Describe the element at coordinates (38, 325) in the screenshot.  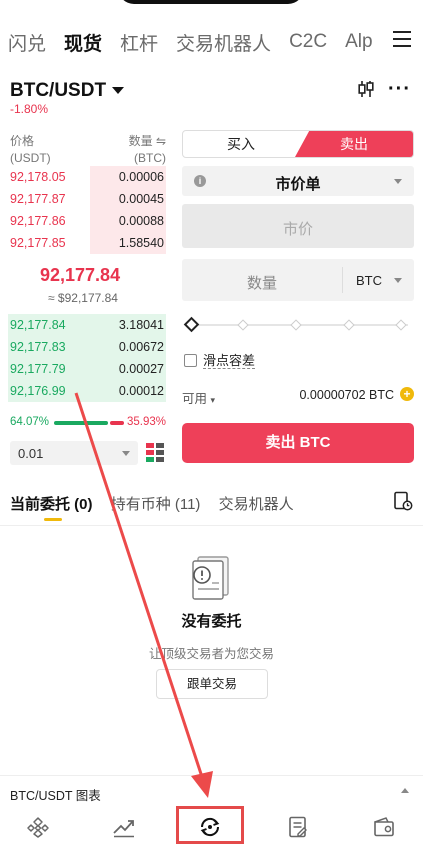
I see `bid-price: 92,177.84` at that location.